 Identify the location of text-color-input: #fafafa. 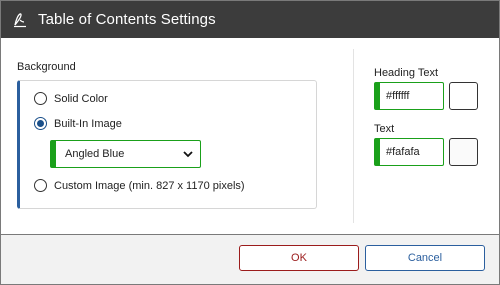
(409, 152).